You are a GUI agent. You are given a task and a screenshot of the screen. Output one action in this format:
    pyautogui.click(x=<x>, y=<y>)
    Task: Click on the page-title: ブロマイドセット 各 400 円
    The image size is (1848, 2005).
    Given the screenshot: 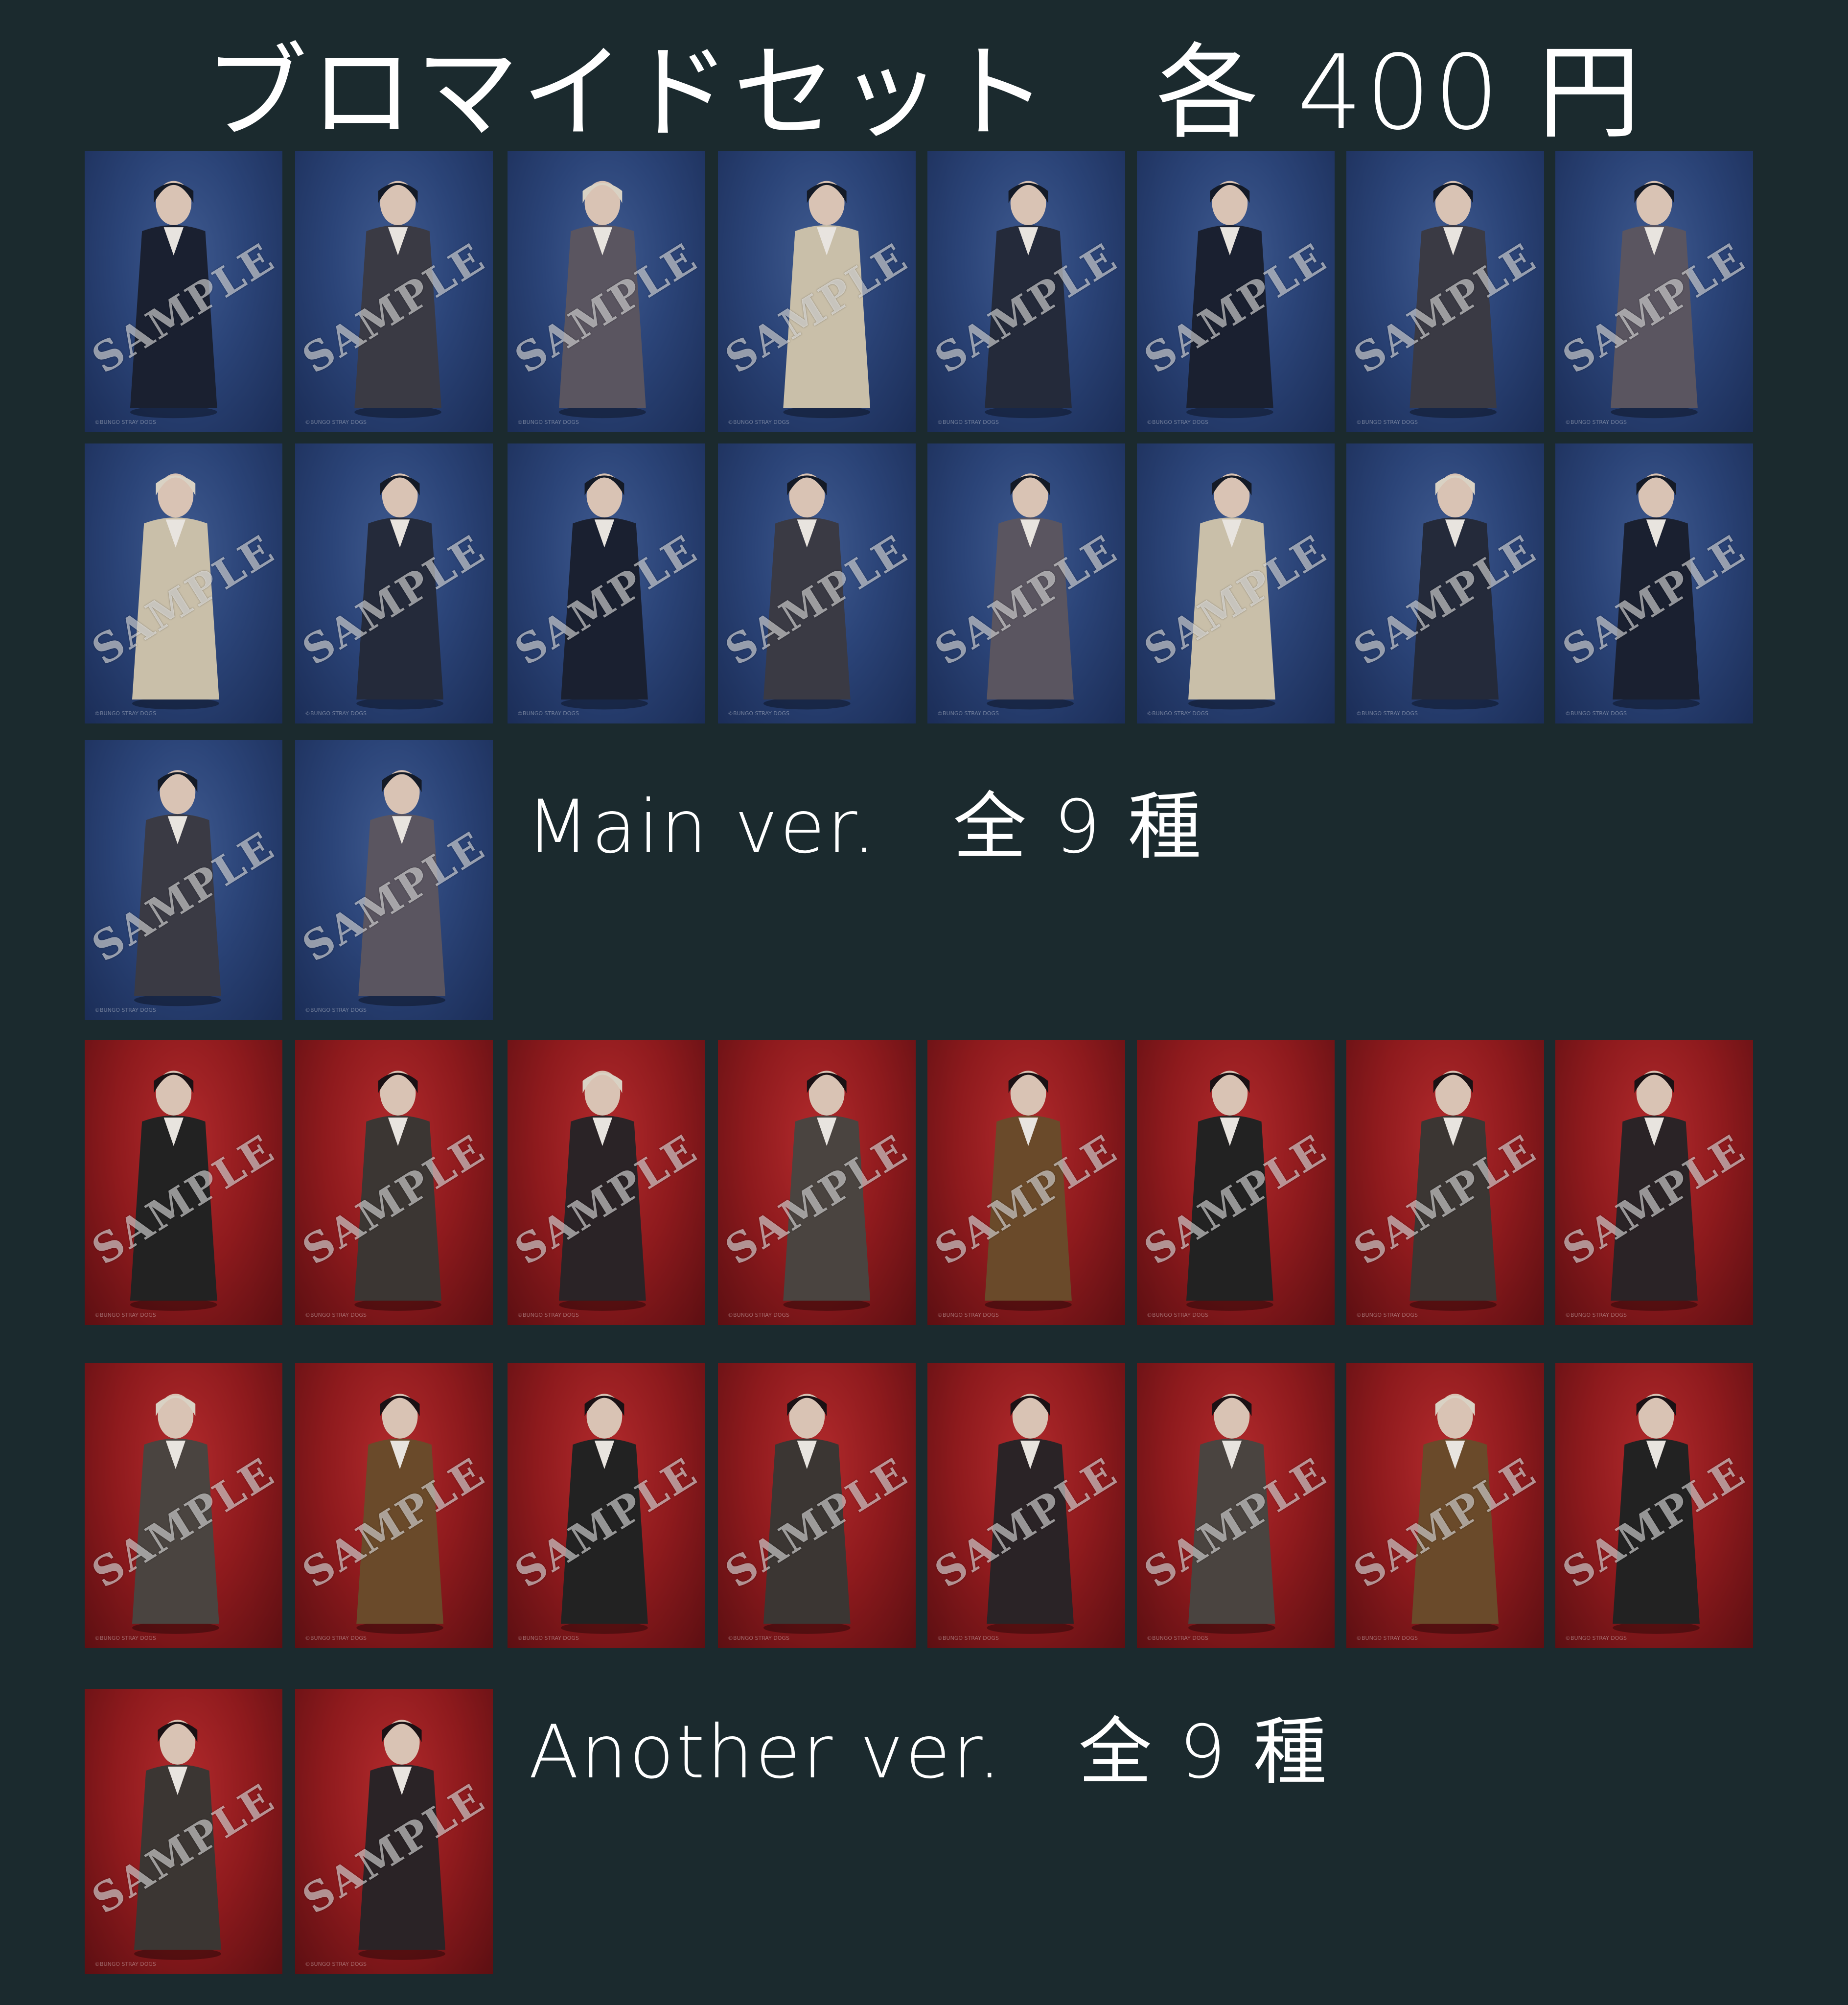 What is the action you would take?
    pyautogui.click(x=924, y=93)
    